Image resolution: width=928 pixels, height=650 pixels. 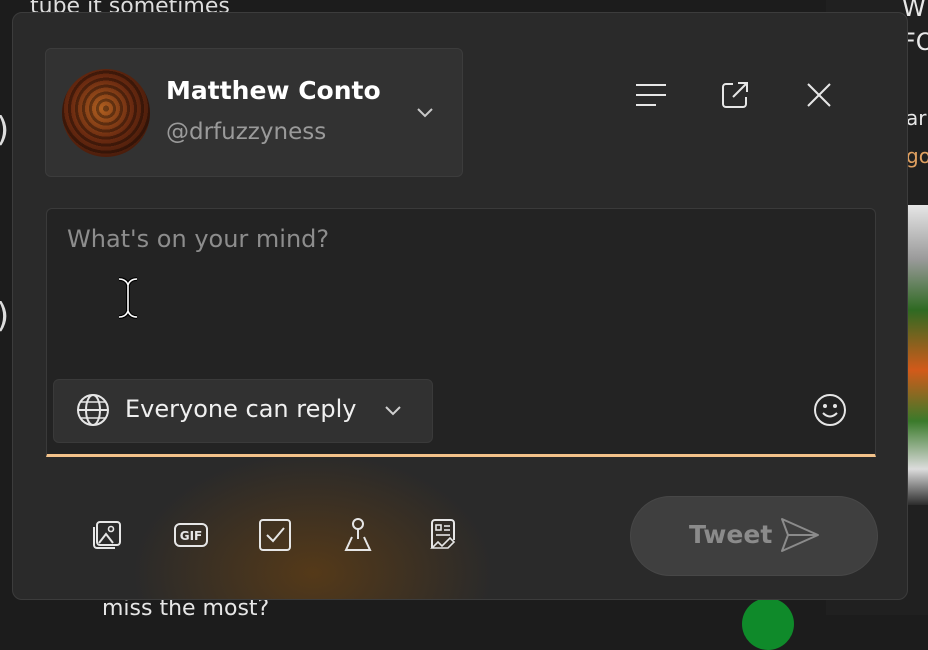 I want to click on tweet-button-label: Tweet, so click(x=731, y=534).